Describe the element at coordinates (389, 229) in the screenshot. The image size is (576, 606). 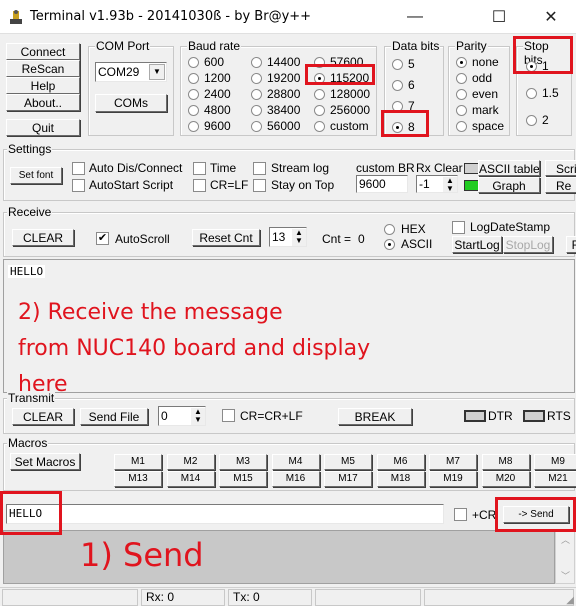
I see `hex-radio` at that location.